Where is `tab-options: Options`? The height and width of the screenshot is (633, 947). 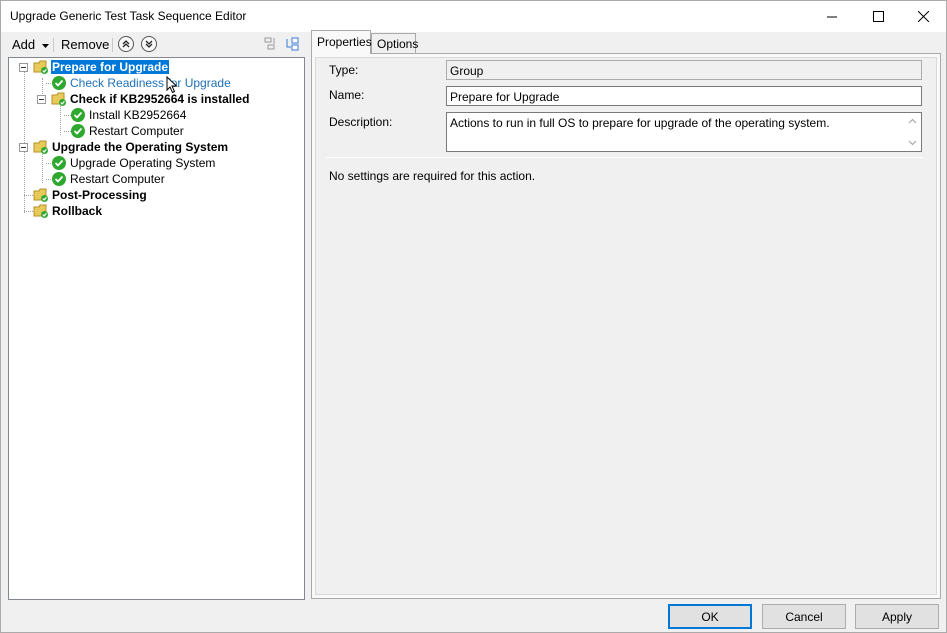 tab-options: Options is located at coordinates (394, 43).